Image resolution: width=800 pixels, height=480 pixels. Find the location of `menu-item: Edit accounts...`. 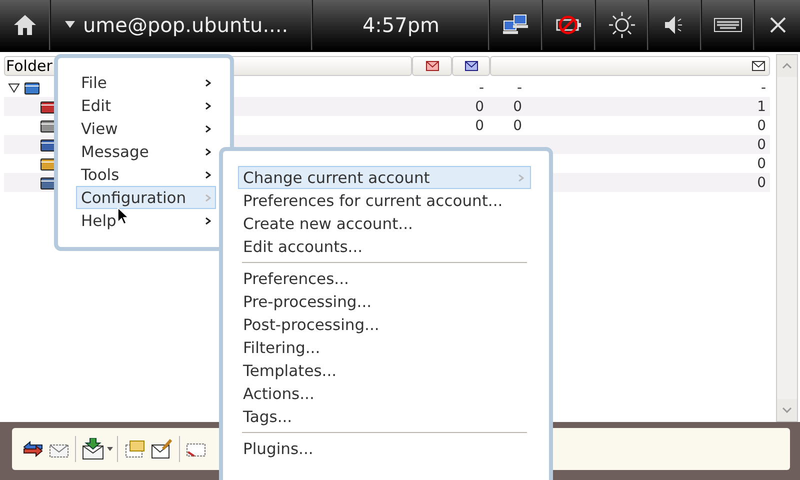

menu-item: Edit accounts... is located at coordinates (384, 246).